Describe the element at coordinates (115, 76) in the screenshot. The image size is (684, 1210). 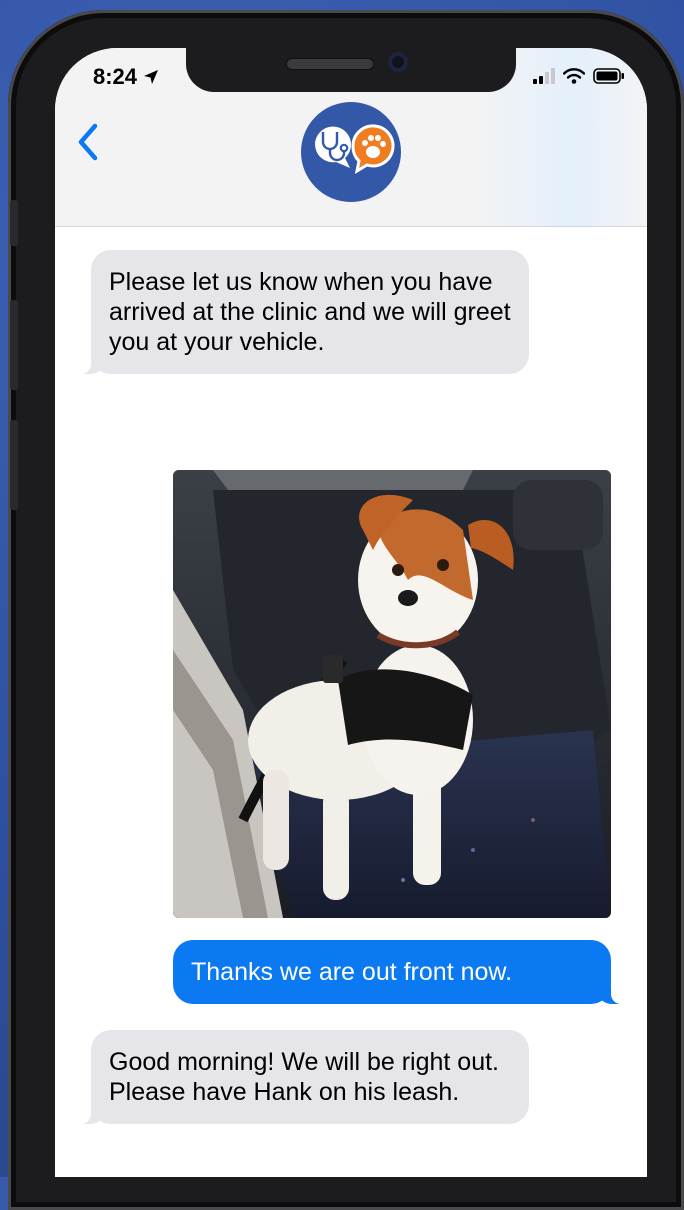
I see `clock: 8:24` at that location.